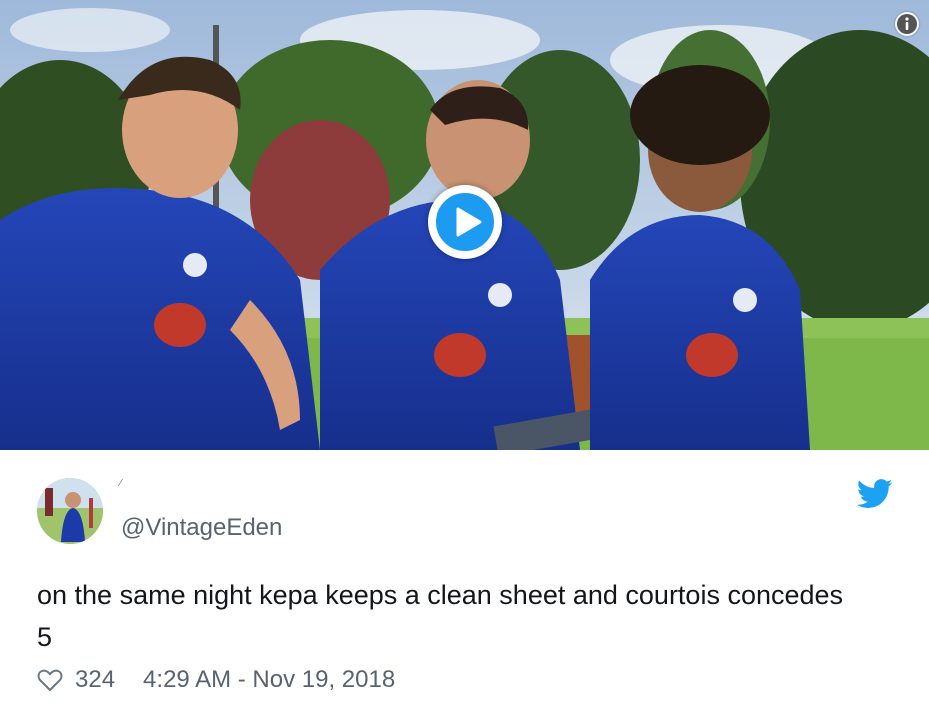 Image resolution: width=929 pixels, height=713 pixels. I want to click on avatar-image, so click(70, 511).